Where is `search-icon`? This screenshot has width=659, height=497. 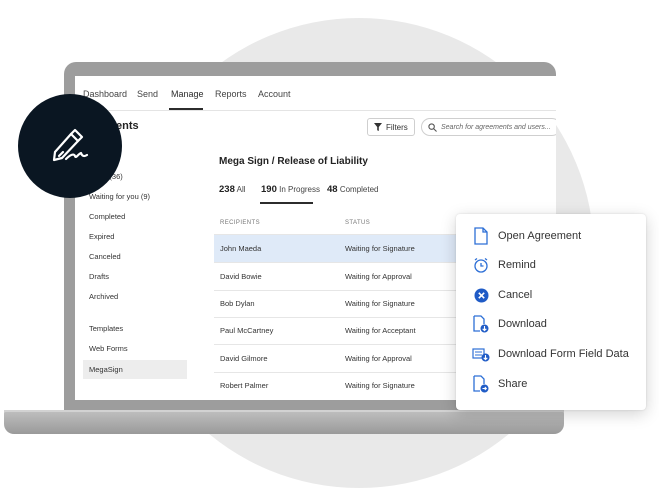 search-icon is located at coordinates (432, 127).